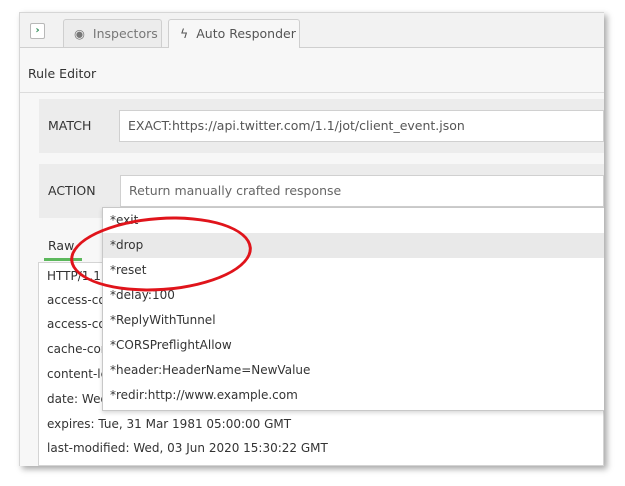 The width and height of the screenshot is (625, 486). I want to click on eye-icon: ◉, so click(79, 33).